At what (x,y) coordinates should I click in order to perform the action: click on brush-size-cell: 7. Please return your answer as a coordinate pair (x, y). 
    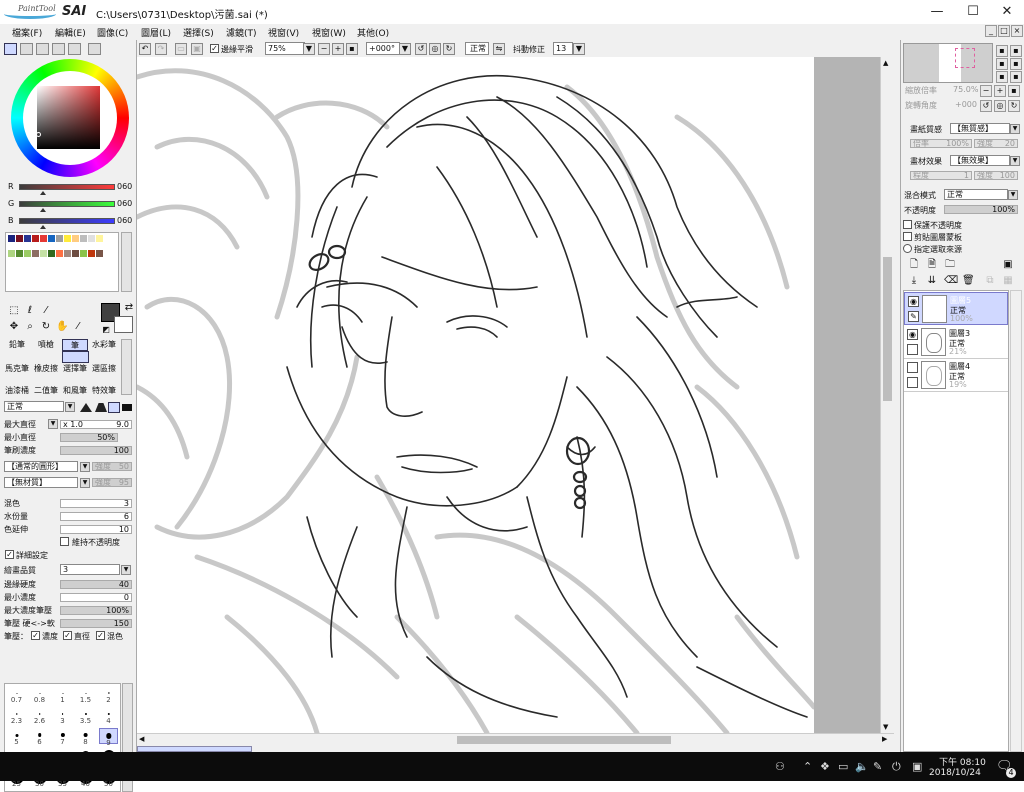
    Looking at the image, I should click on (62, 737).